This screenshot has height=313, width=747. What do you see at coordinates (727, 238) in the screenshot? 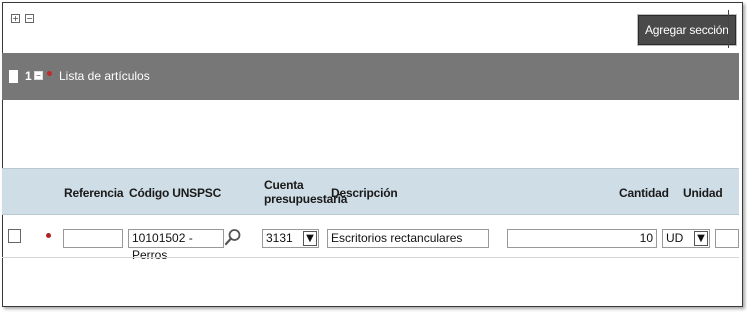
I see `next-column-input` at bounding box center [727, 238].